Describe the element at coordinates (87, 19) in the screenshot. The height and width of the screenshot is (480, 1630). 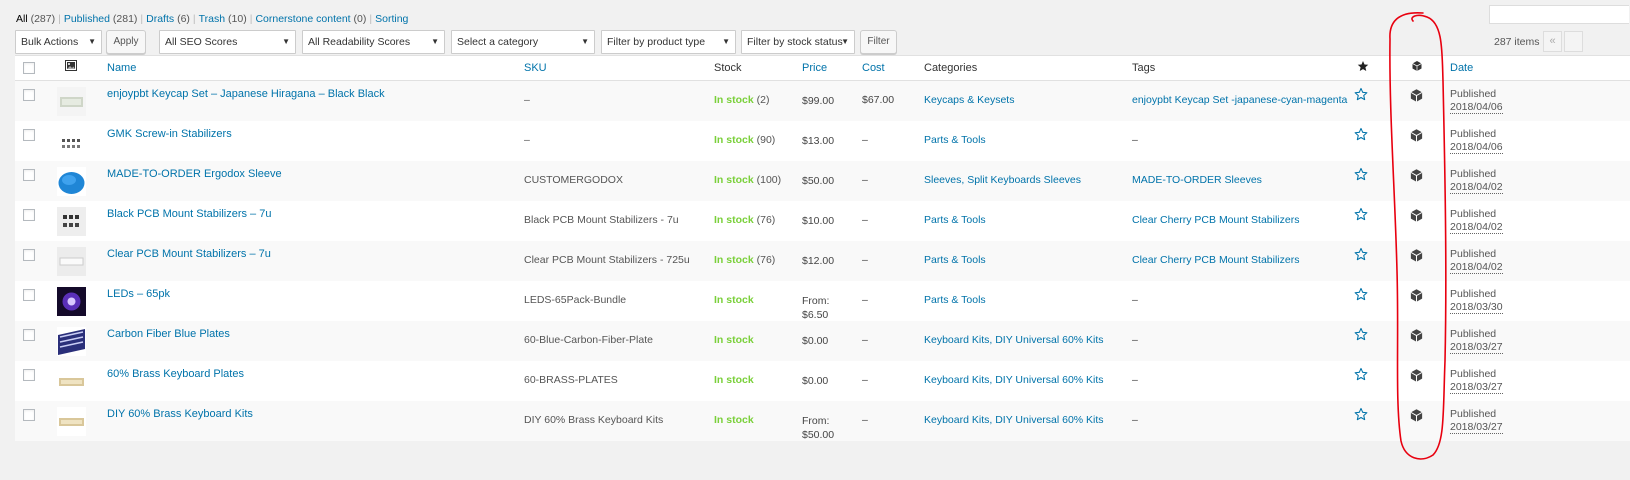
I see `status-link-published: Published` at that location.